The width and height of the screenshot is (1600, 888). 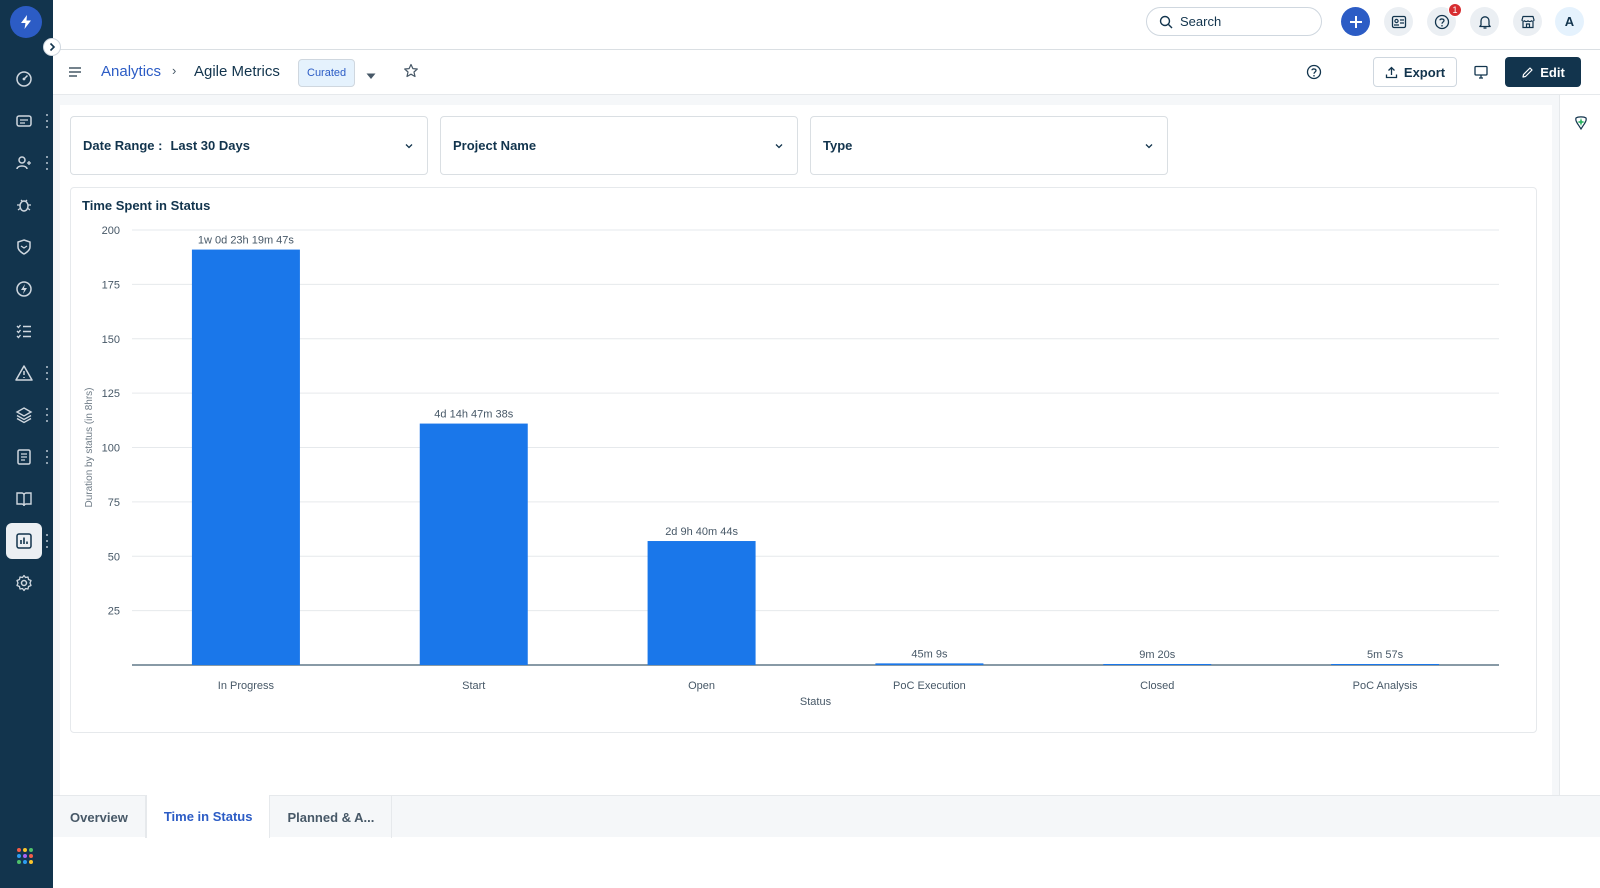 I want to click on tab-time-in-status: Time in Status, so click(x=208, y=816).